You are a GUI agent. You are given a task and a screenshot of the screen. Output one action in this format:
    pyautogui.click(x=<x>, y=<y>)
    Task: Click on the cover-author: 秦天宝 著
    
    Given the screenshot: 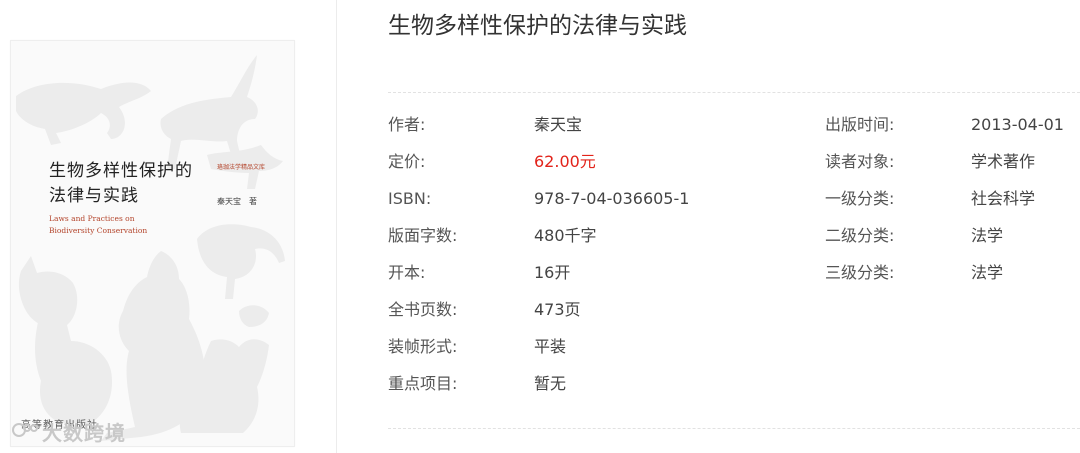 What is the action you would take?
    pyautogui.click(x=237, y=201)
    